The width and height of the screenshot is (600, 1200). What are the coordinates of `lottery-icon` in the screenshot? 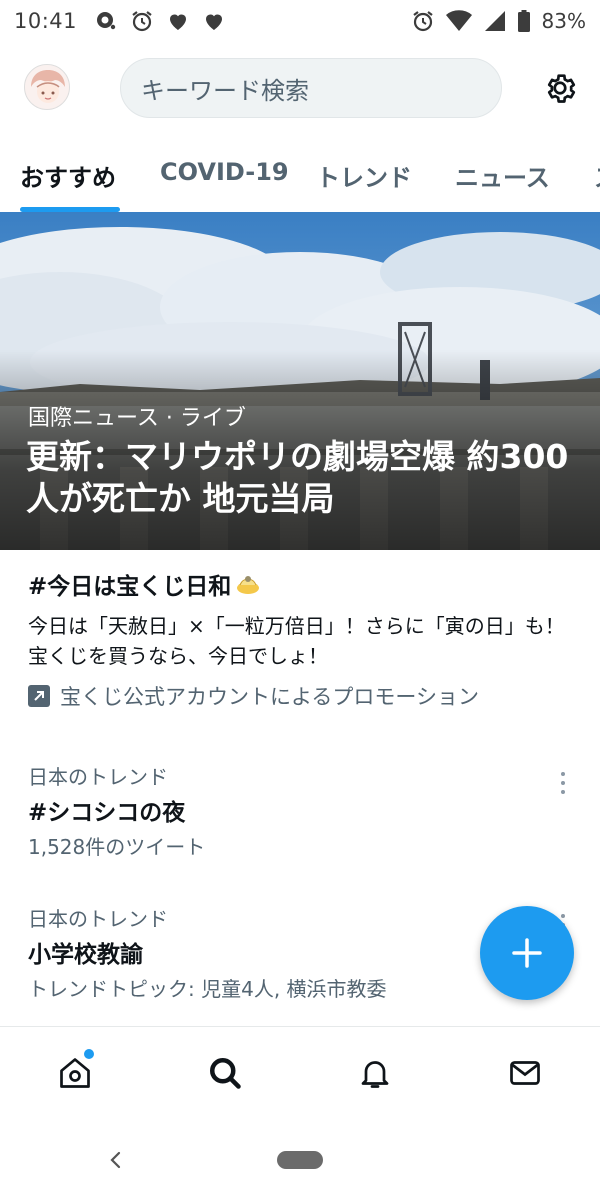 It's located at (248, 588).